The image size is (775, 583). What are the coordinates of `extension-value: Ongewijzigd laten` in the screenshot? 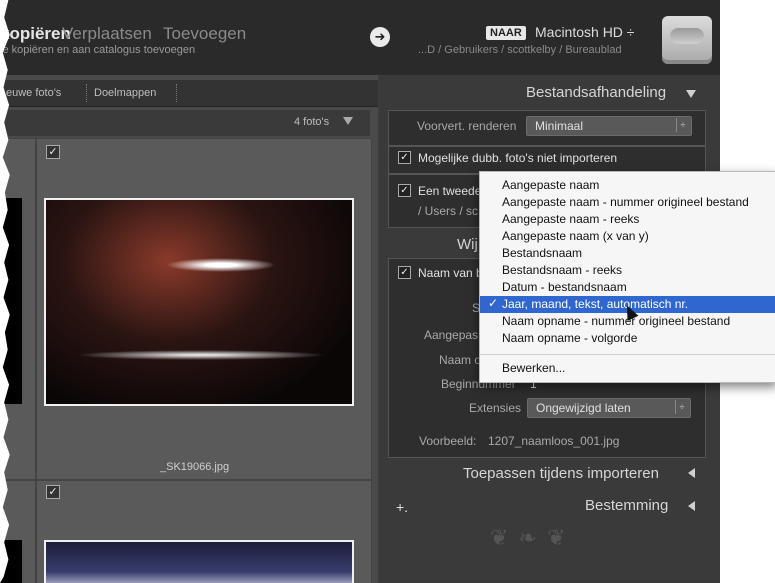 It's located at (583, 408).